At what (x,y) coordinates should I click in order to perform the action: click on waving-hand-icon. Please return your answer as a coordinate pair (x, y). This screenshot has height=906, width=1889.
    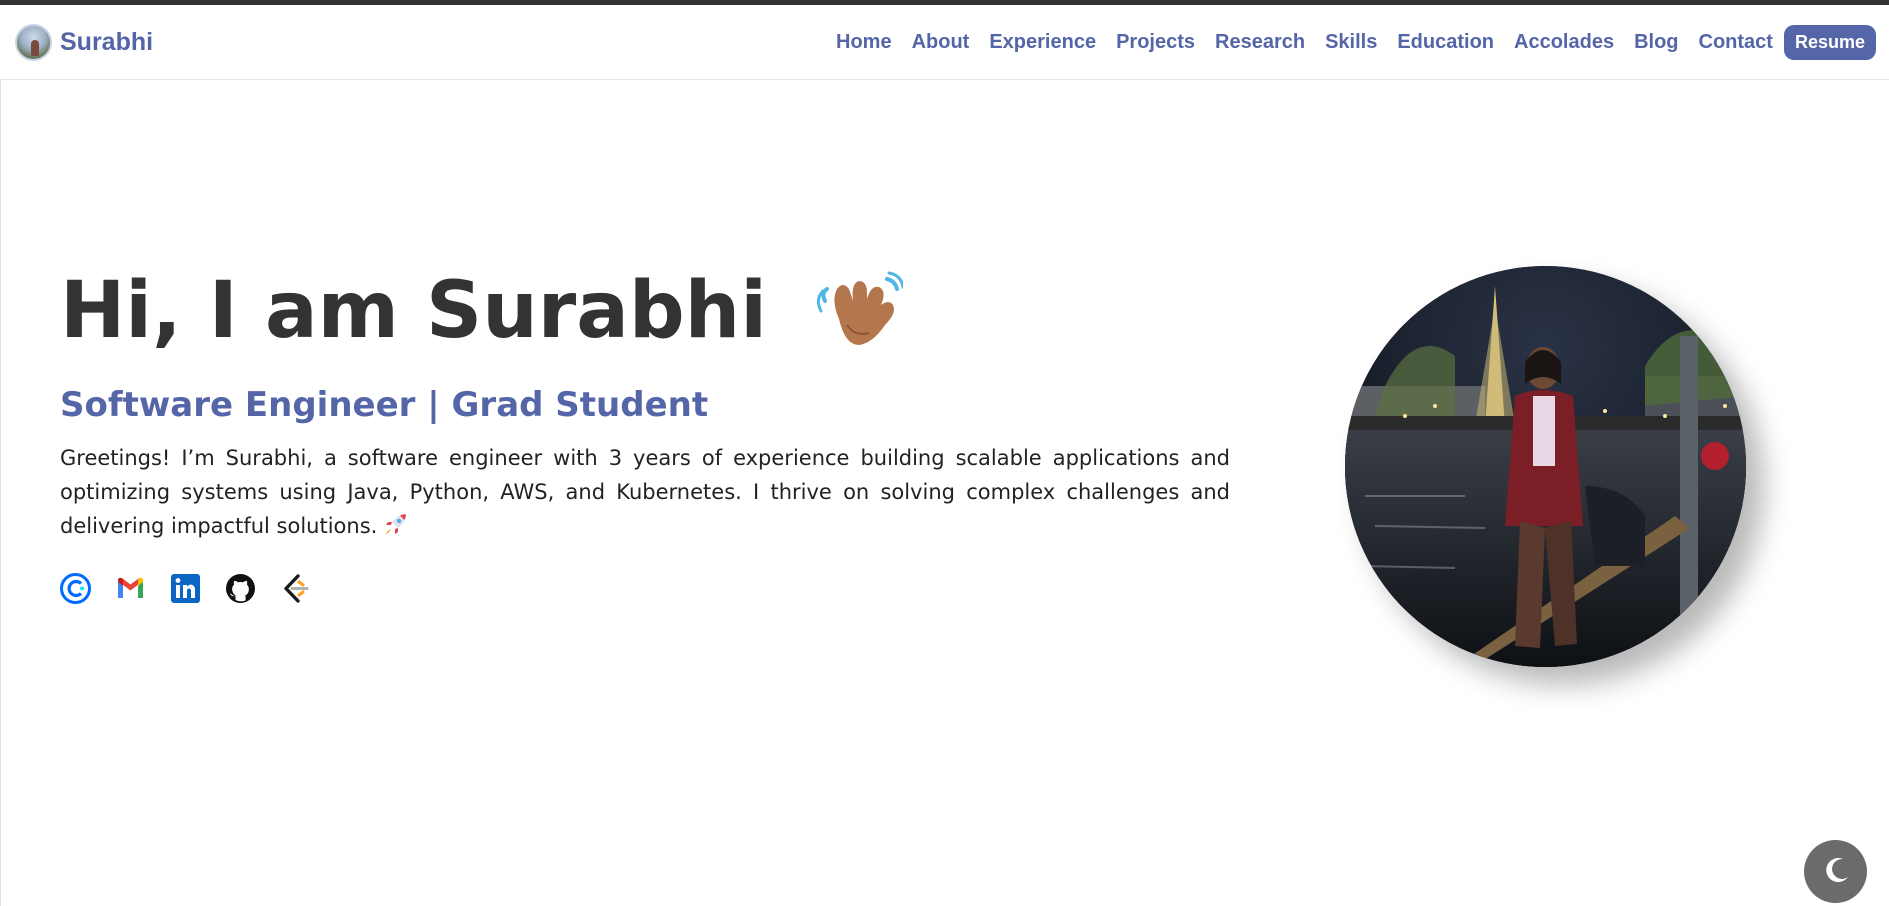
    Looking at the image, I should click on (860, 311).